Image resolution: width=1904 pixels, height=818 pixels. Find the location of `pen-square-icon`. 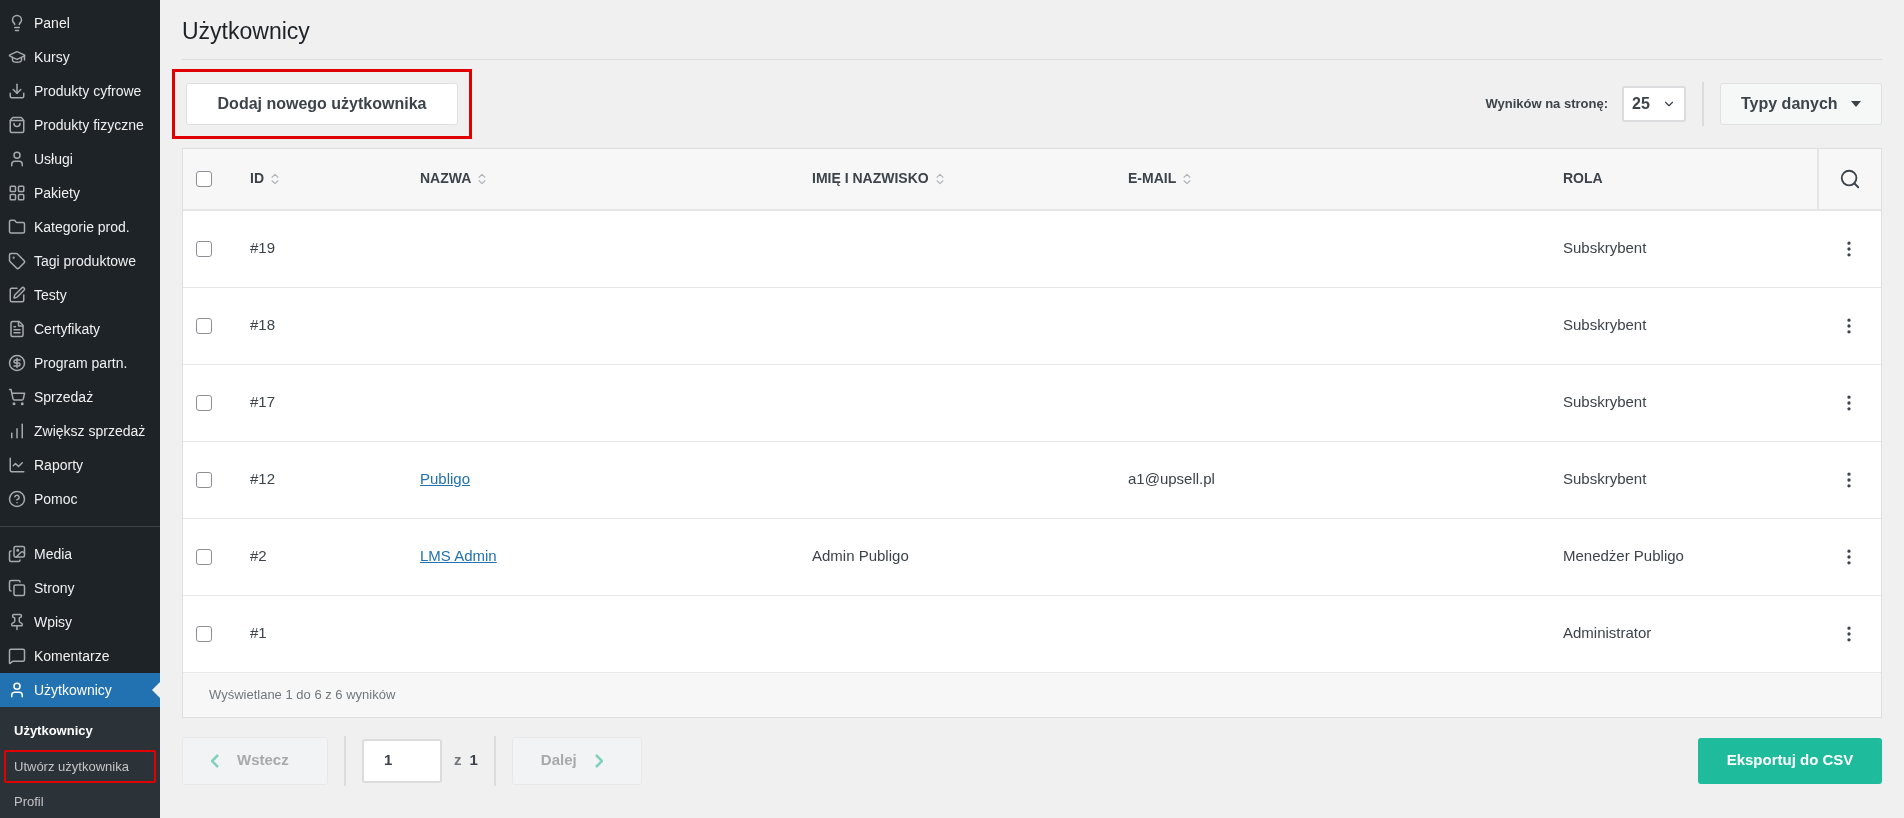

pen-square-icon is located at coordinates (17, 295).